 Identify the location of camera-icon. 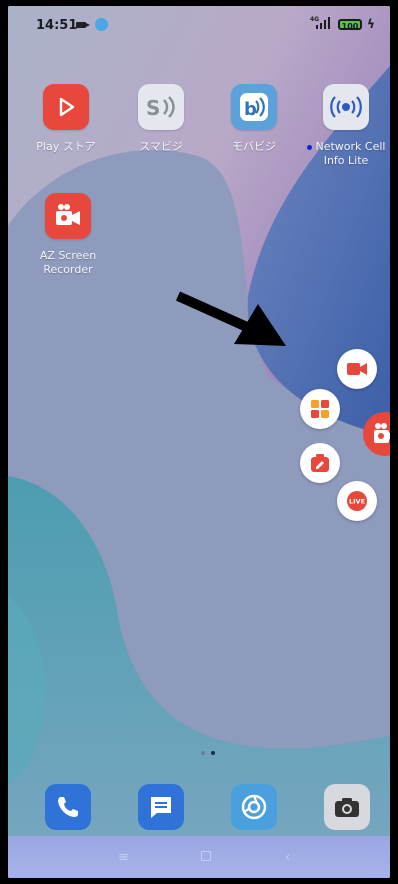
(347, 807).